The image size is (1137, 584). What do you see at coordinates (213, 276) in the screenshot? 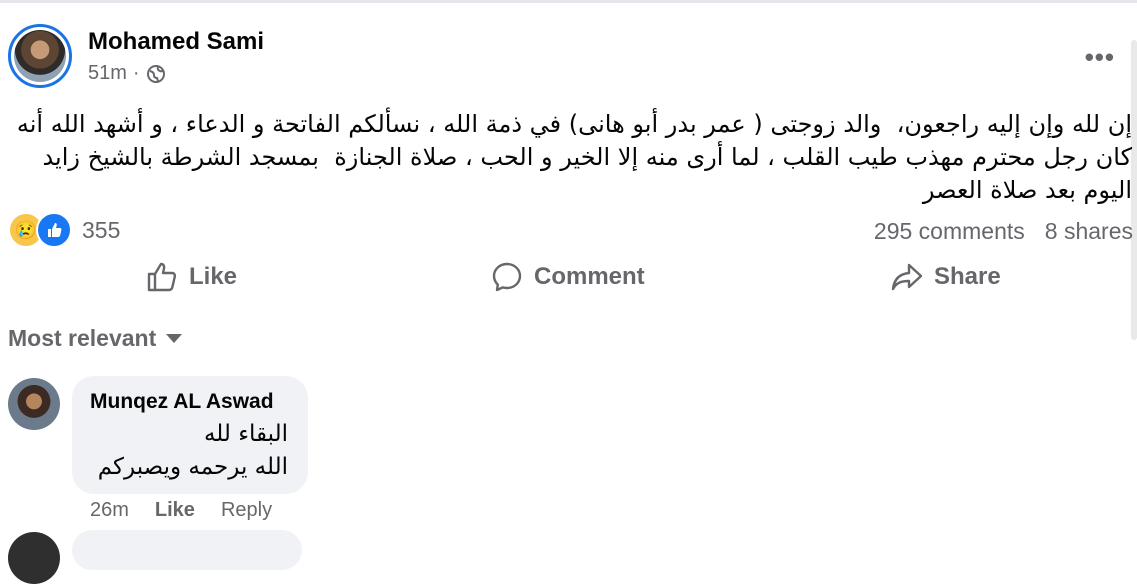
I see `like-label: Like` at bounding box center [213, 276].